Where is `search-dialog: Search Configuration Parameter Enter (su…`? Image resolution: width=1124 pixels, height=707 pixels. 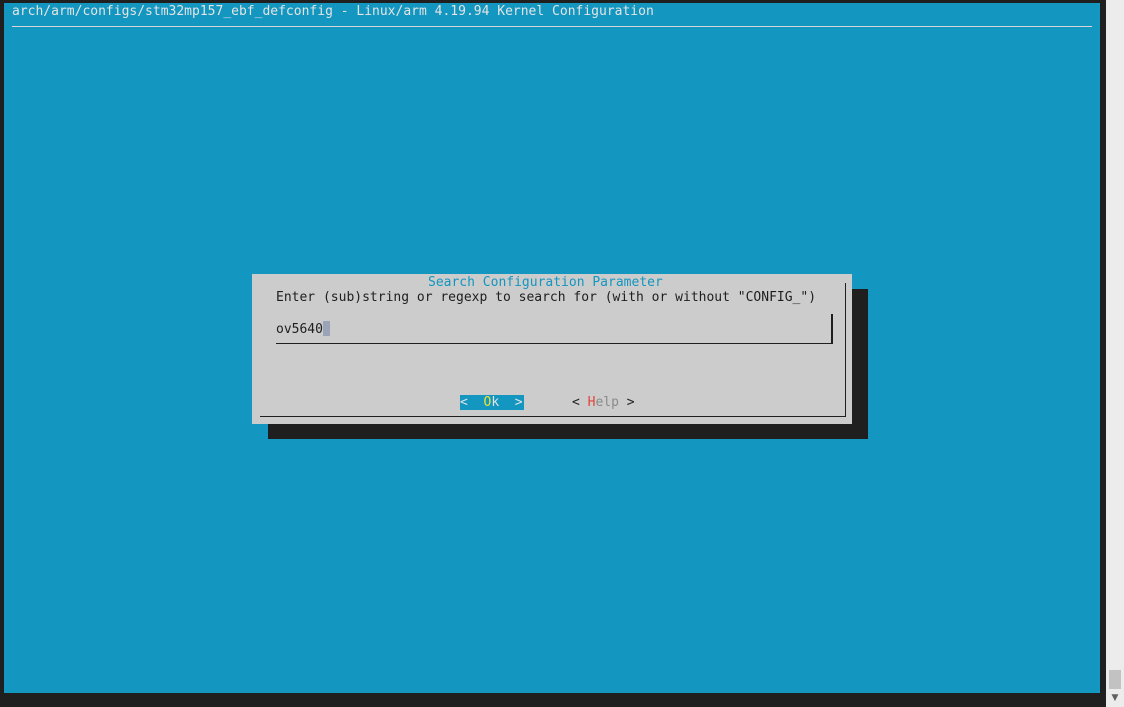
search-dialog: Search Configuration Parameter Enter (su… is located at coordinates (552, 349).